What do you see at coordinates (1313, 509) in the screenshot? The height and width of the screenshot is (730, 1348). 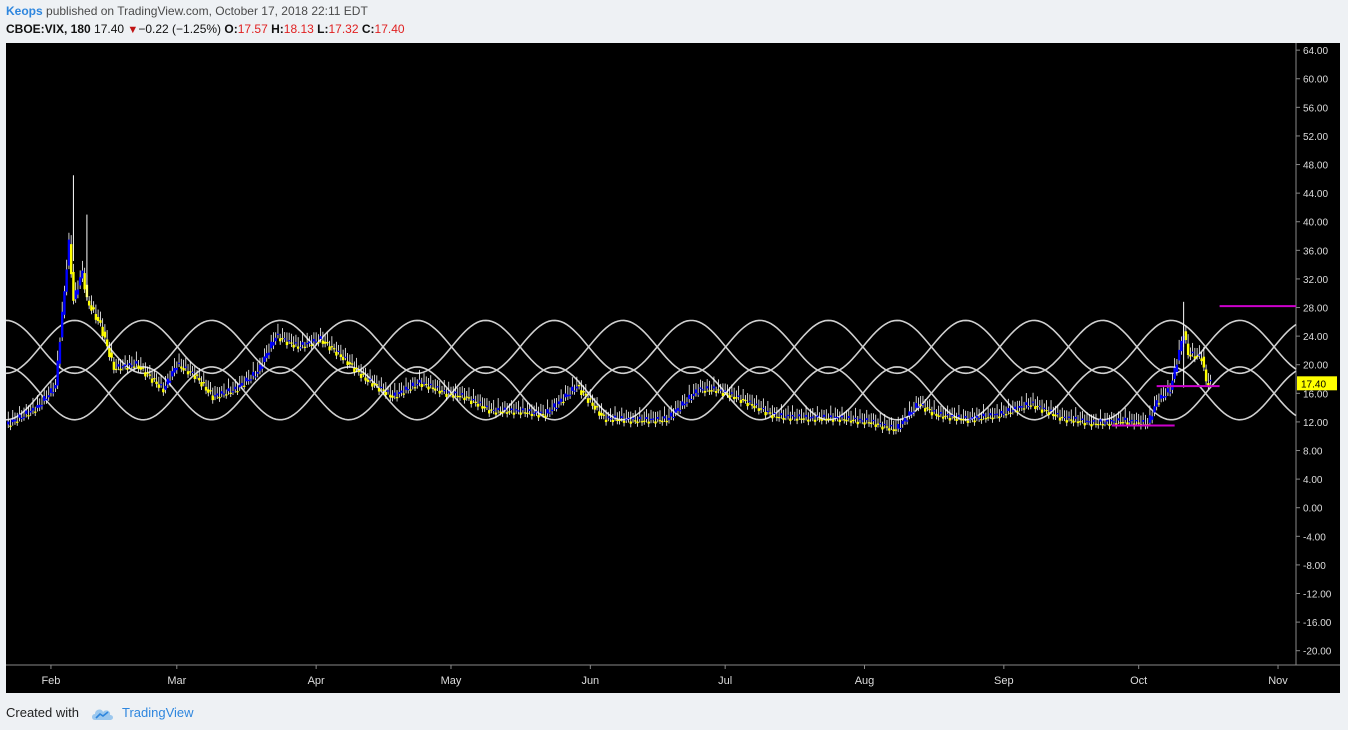 I see `price-axis-label: 0.00` at bounding box center [1313, 509].